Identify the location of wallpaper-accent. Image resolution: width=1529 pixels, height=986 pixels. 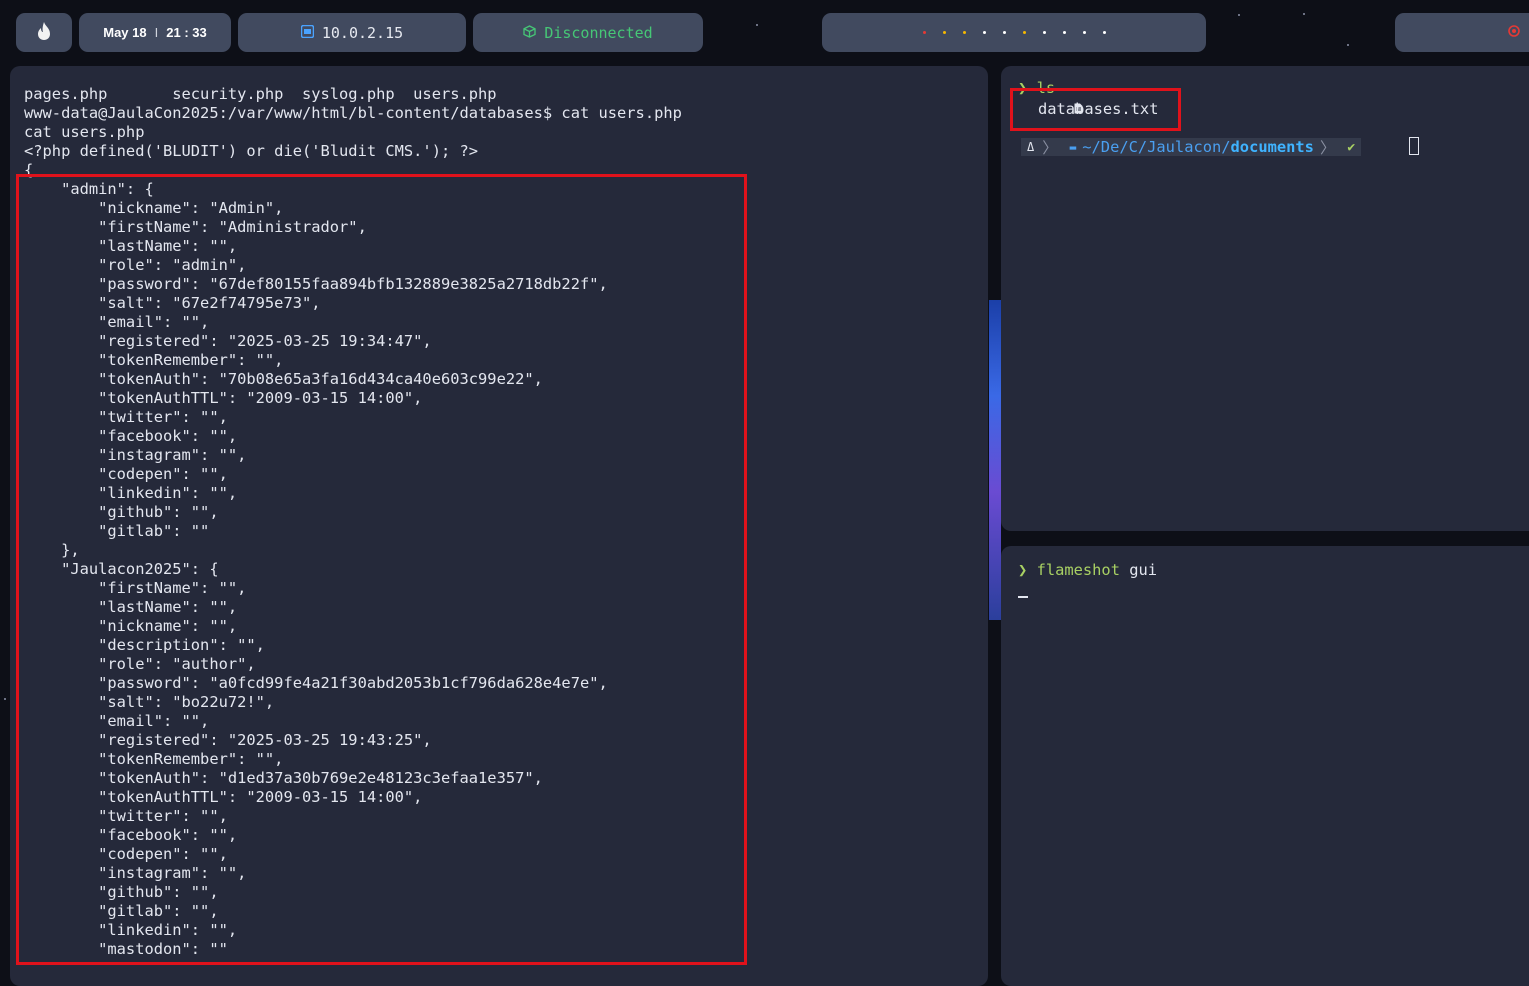
(995, 460).